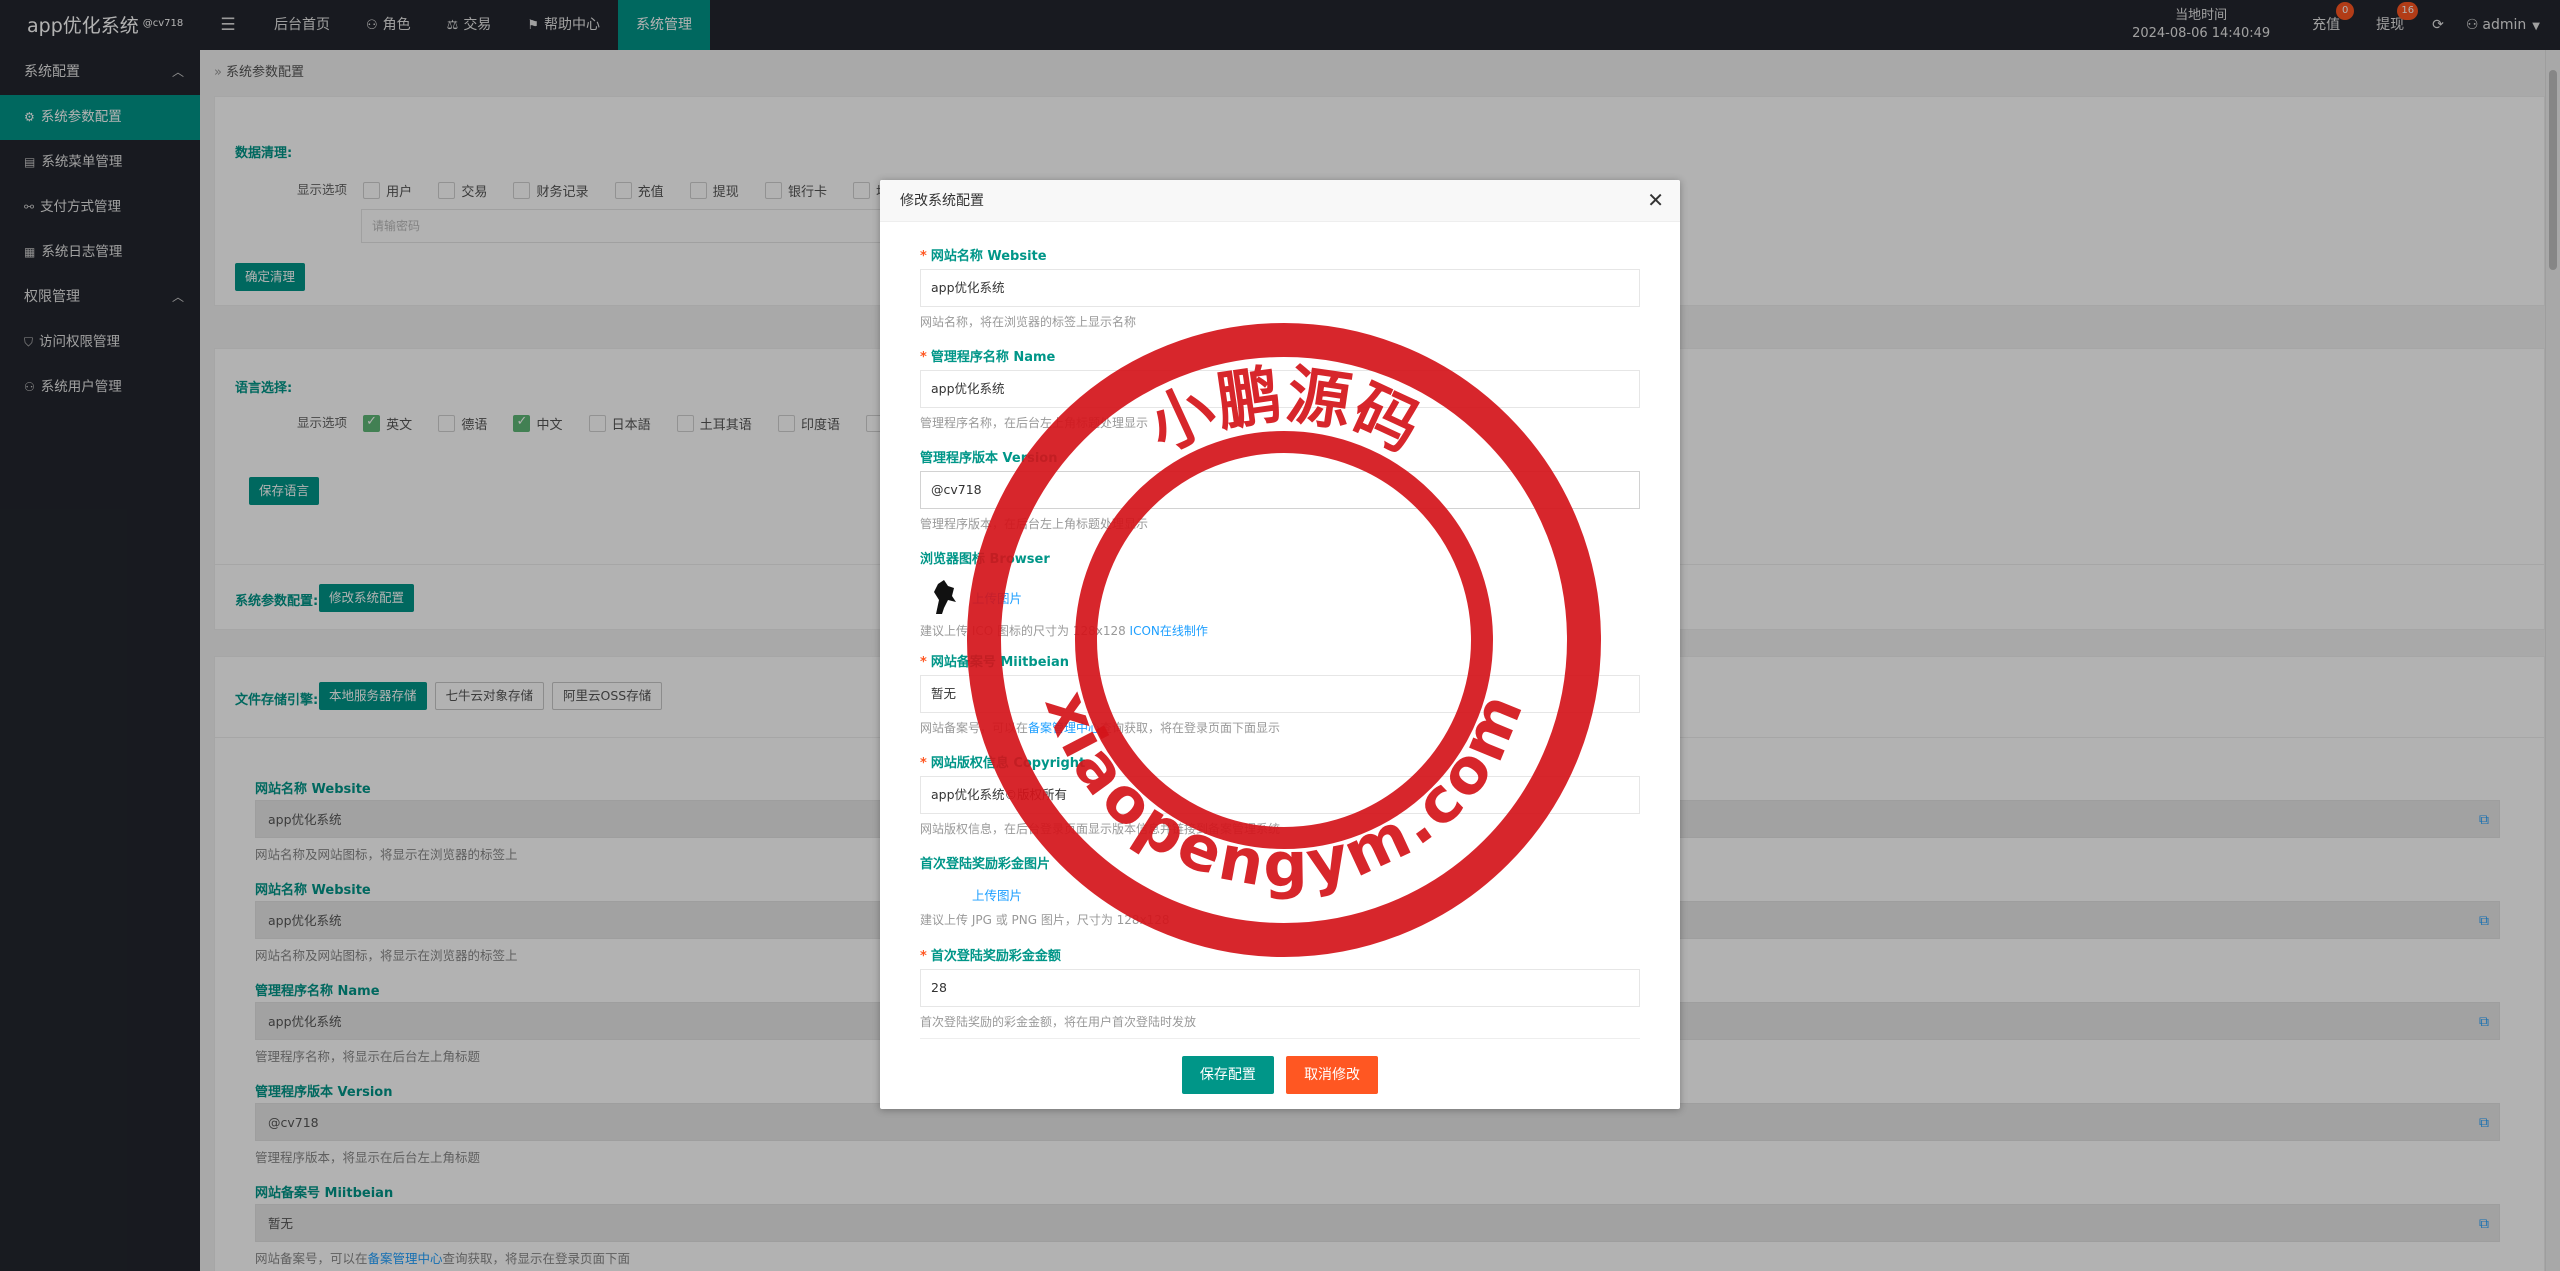 The height and width of the screenshot is (1271, 2560). I want to click on field-label-text: 管理程序名称 Name, so click(993, 357).